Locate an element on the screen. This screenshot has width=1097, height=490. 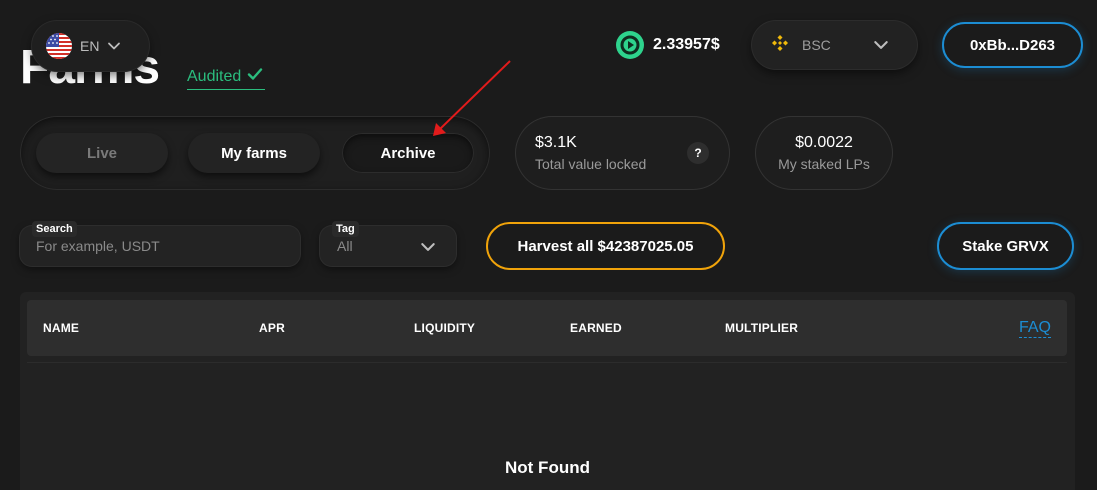
search-label: Search is located at coordinates (54, 229).